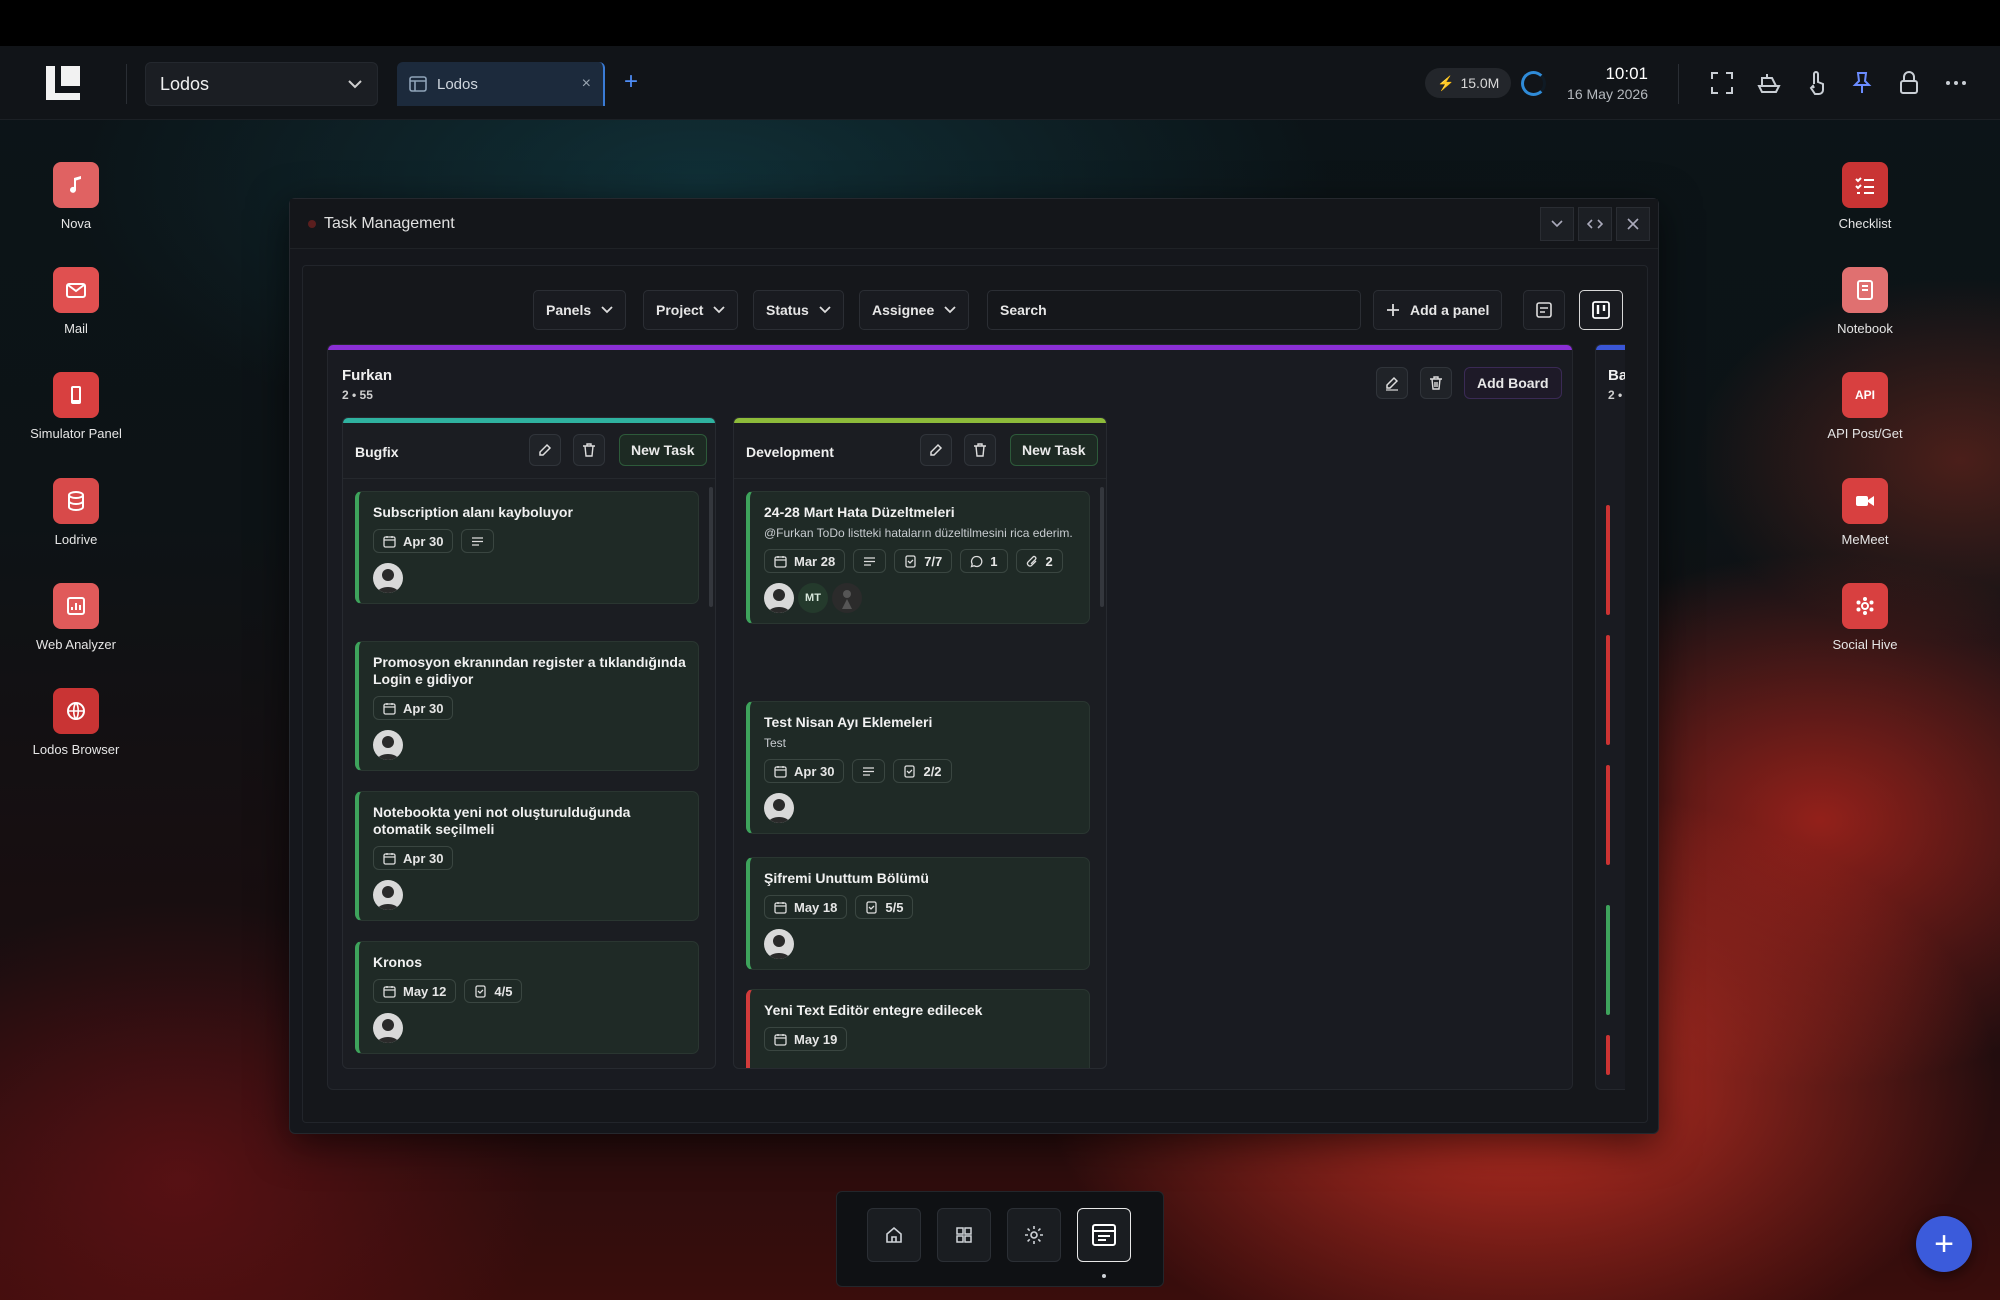 This screenshot has width=2000, height=1300. I want to click on dock-app-label: Notebook, so click(1865, 328).